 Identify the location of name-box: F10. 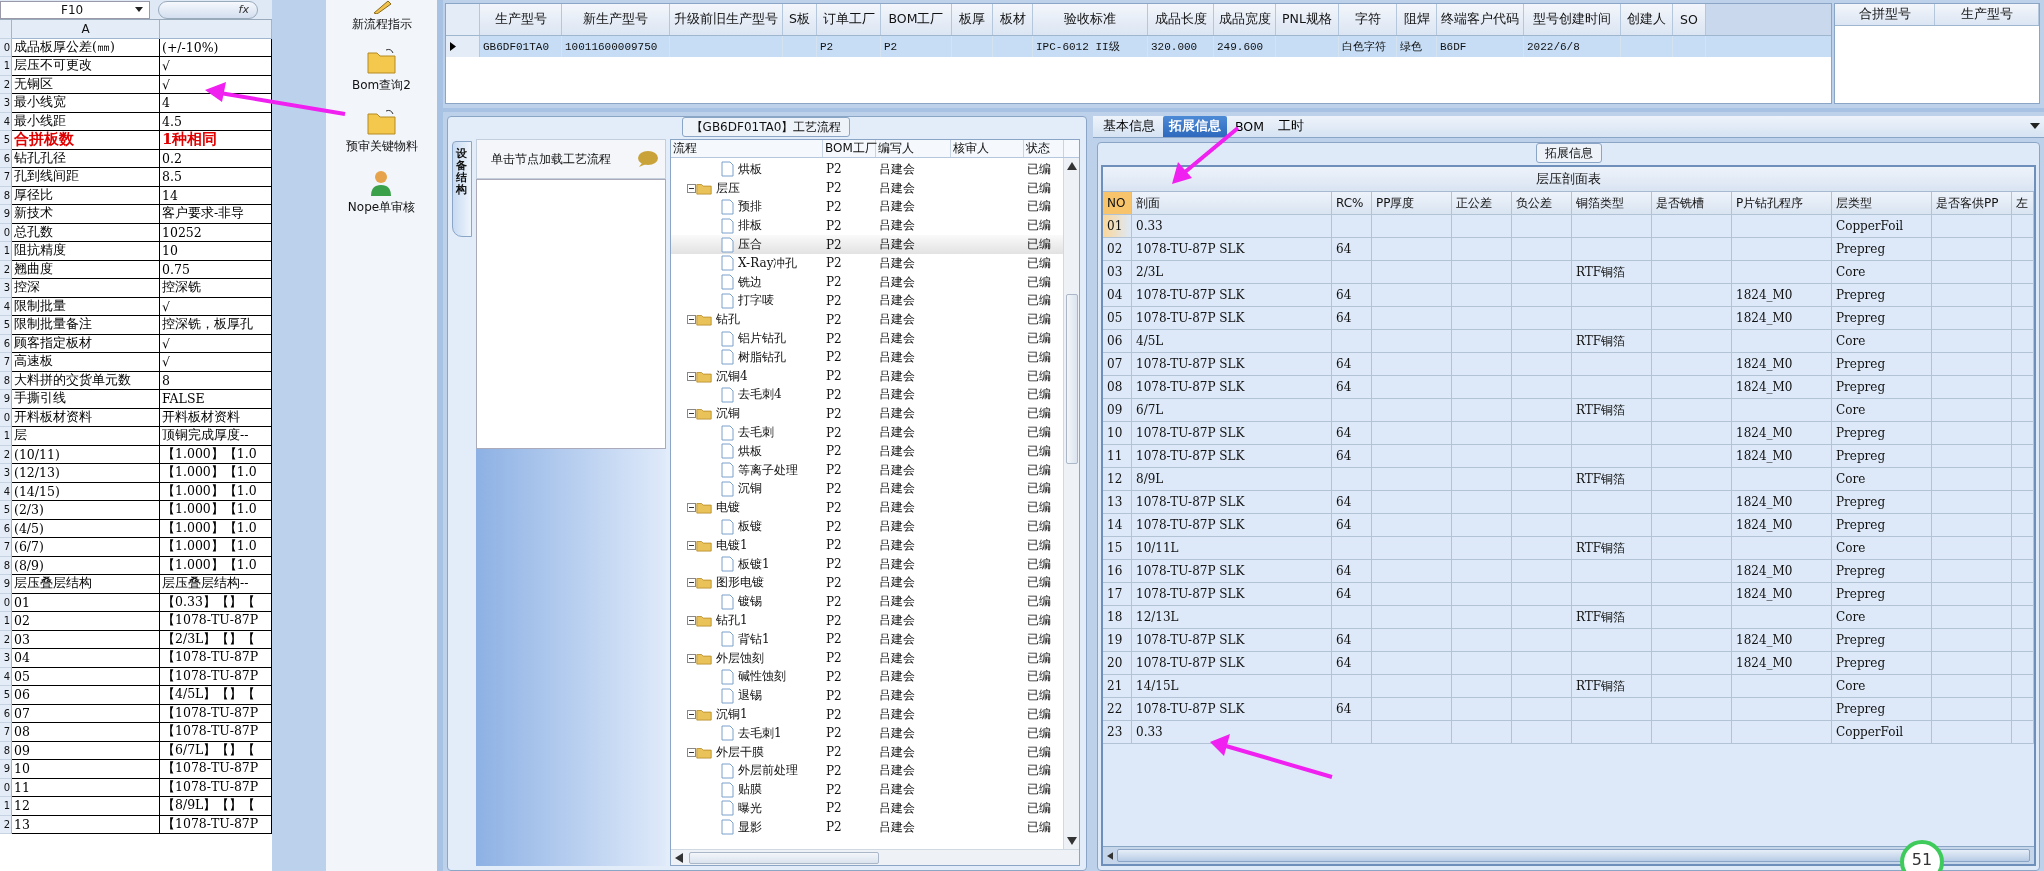
(75, 9).